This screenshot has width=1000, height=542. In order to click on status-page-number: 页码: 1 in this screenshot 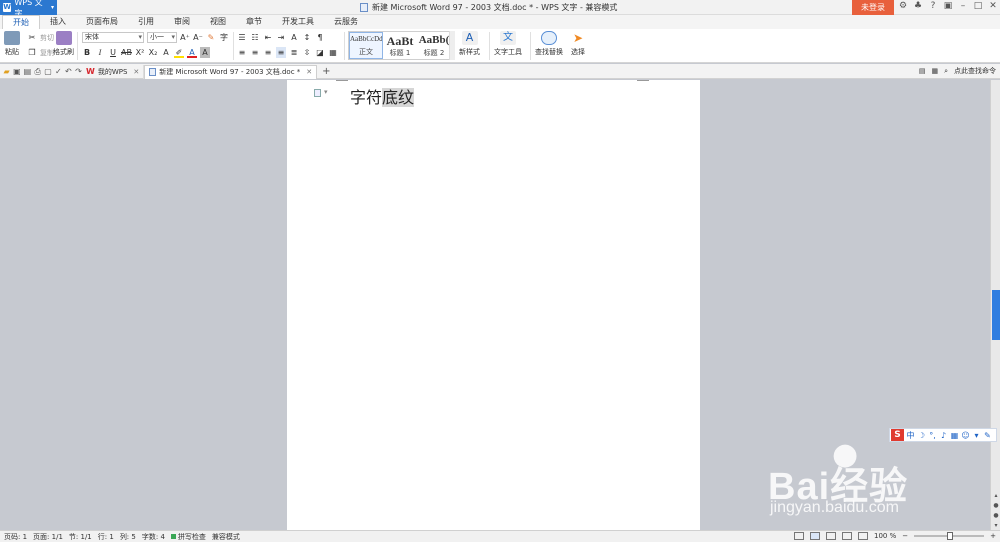, I will do `click(15, 537)`.